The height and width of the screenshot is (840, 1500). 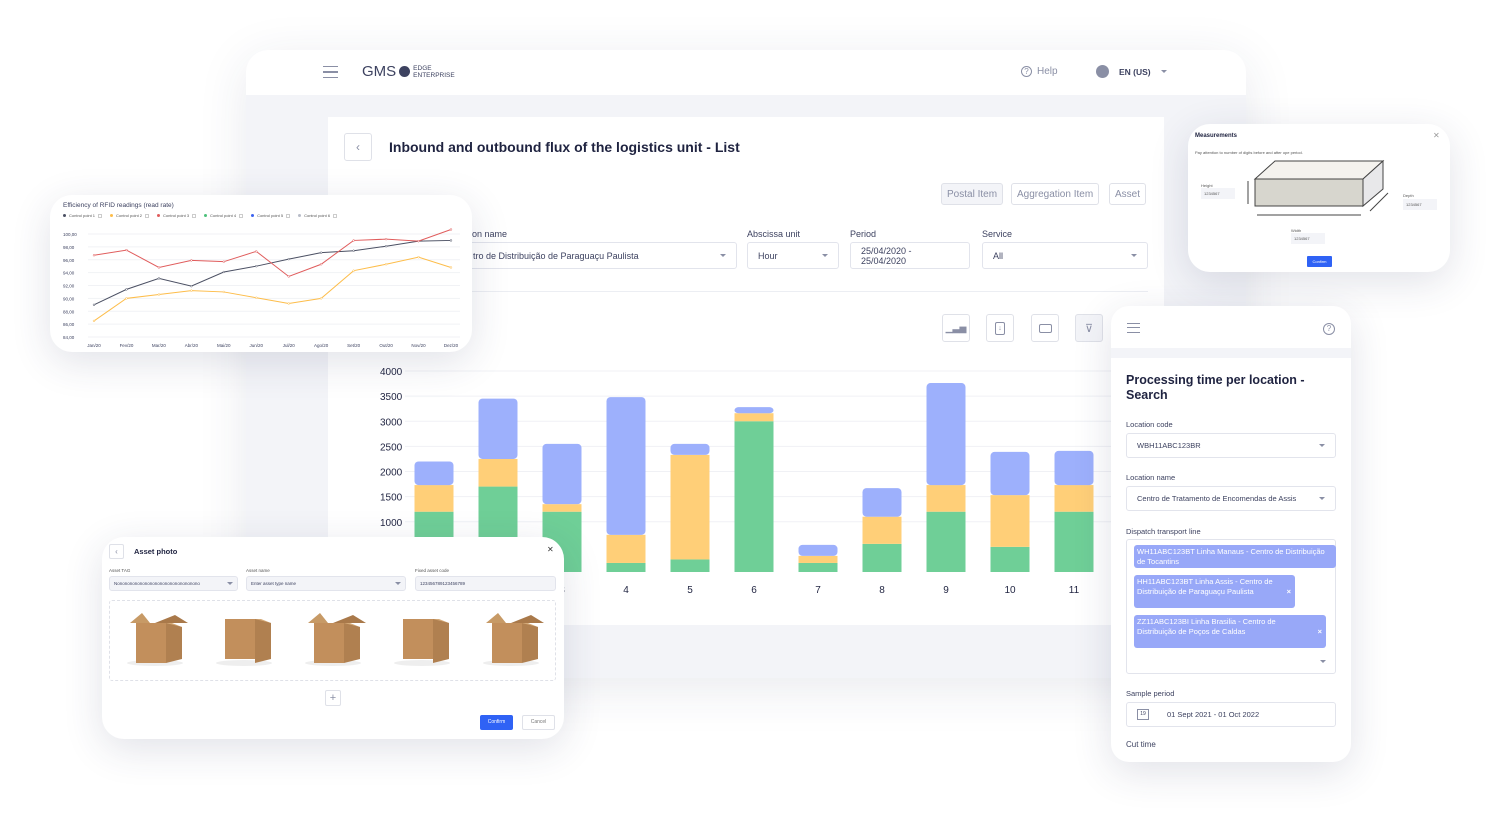 What do you see at coordinates (1000, 328) in the screenshot?
I see `download-button: ↓` at bounding box center [1000, 328].